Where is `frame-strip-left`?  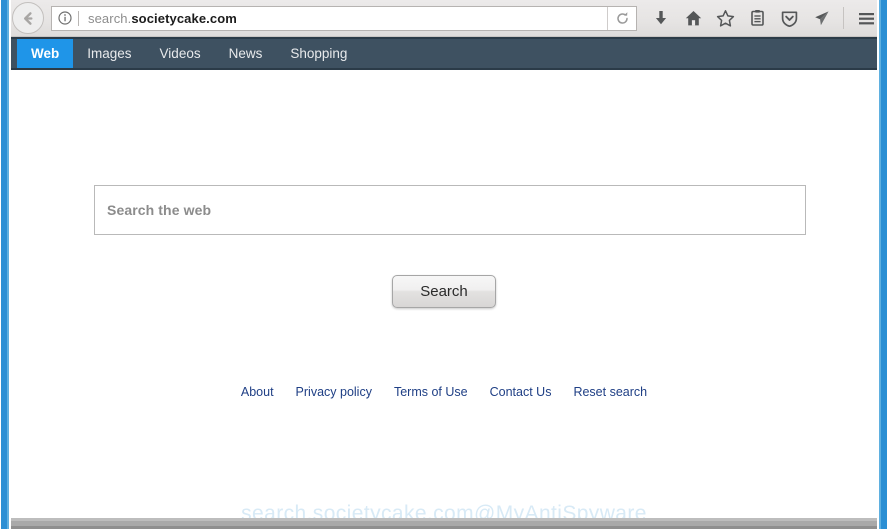 frame-strip-left is located at coordinates (5, 264).